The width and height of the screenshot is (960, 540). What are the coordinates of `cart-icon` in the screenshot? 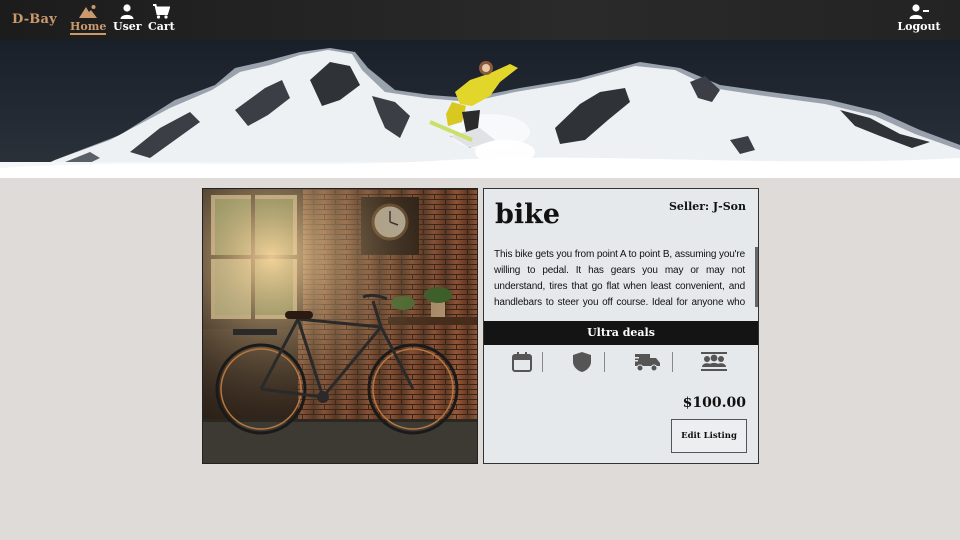 It's located at (161, 11).